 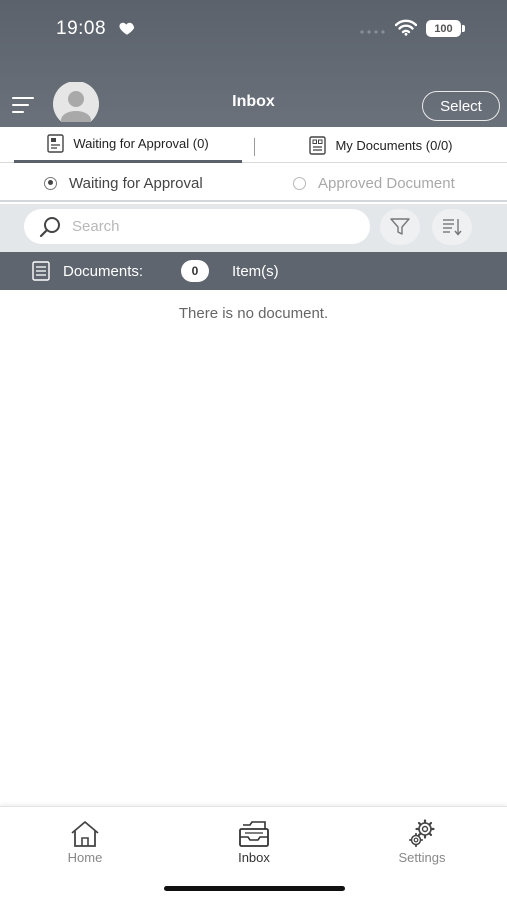 What do you see at coordinates (318, 145) in the screenshot?
I see `document-grid-icon` at bounding box center [318, 145].